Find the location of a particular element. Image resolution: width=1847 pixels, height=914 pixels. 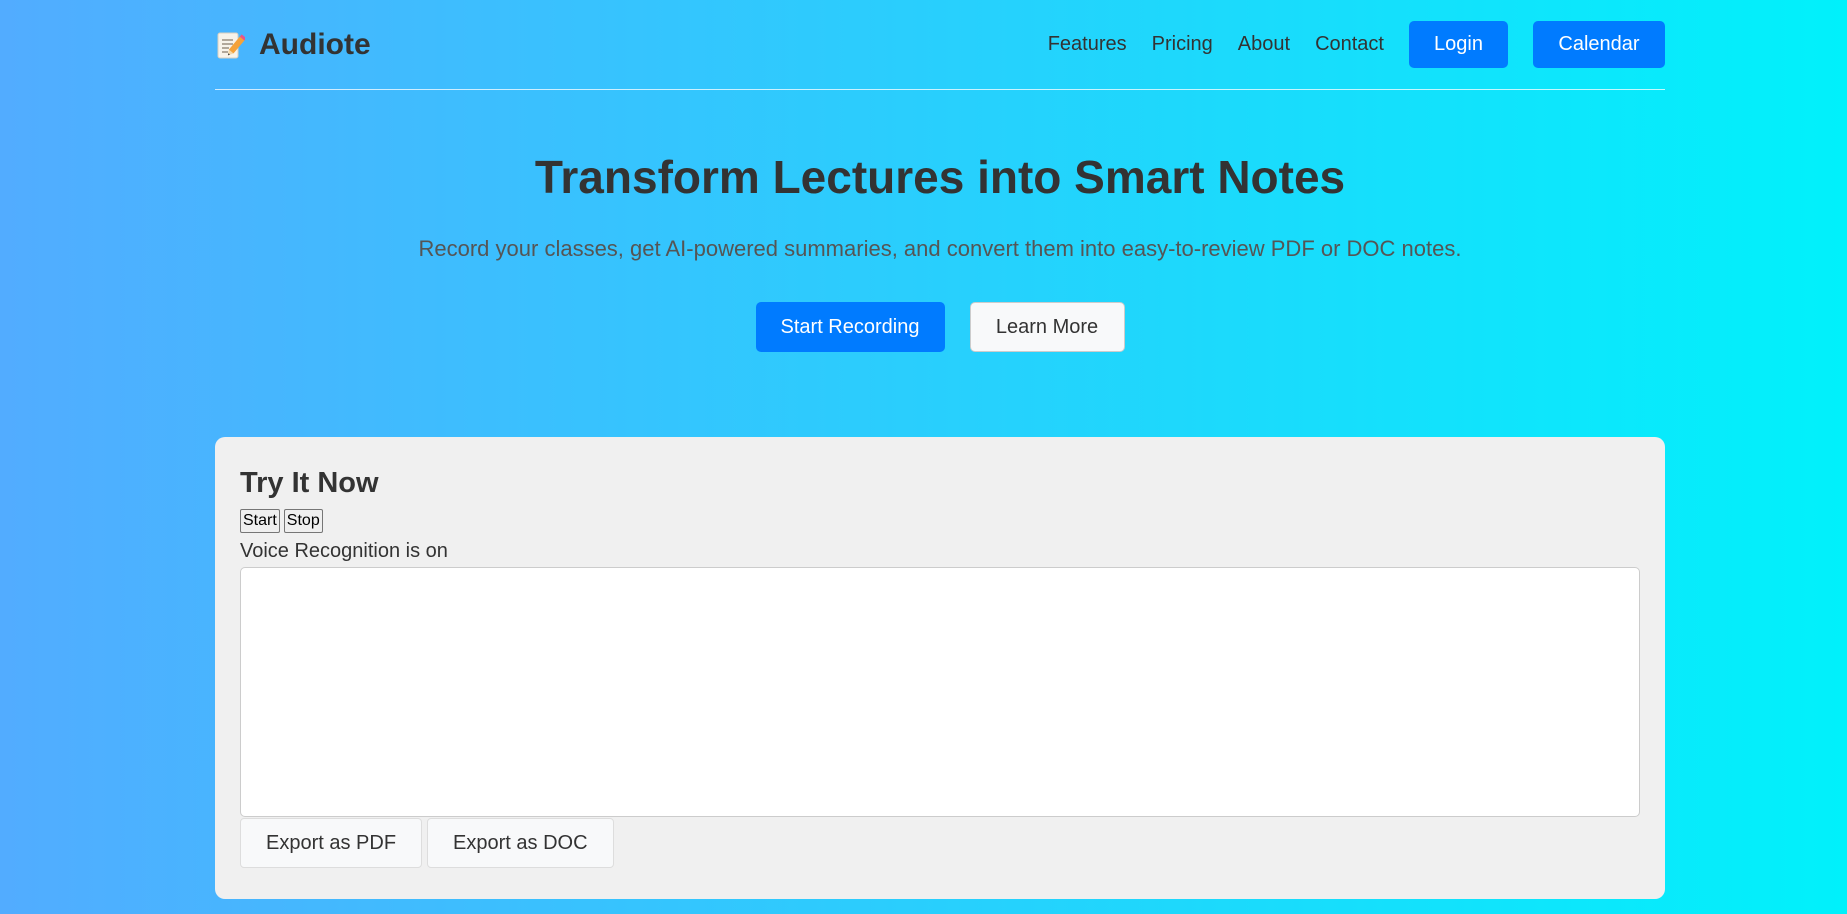

export-doc-button: Export as DOC is located at coordinates (520, 843).